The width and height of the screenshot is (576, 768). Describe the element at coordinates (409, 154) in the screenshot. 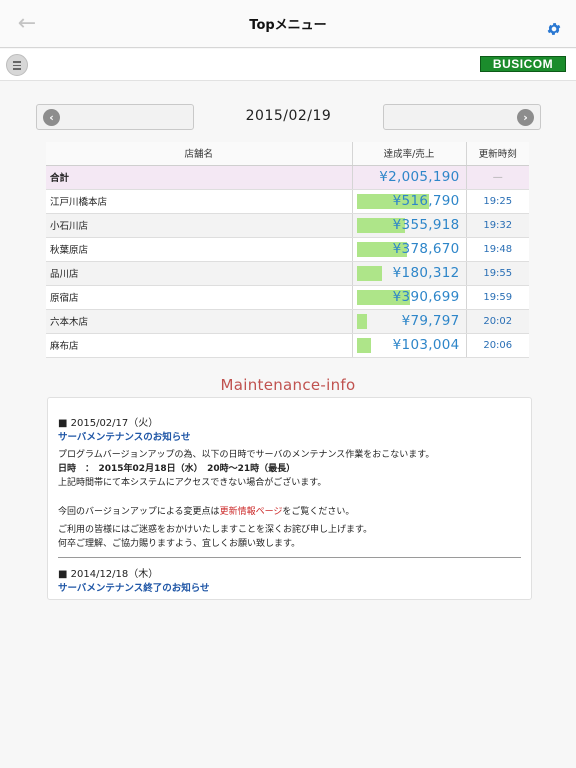

I see `column-header-rate: 達成率/売上` at that location.